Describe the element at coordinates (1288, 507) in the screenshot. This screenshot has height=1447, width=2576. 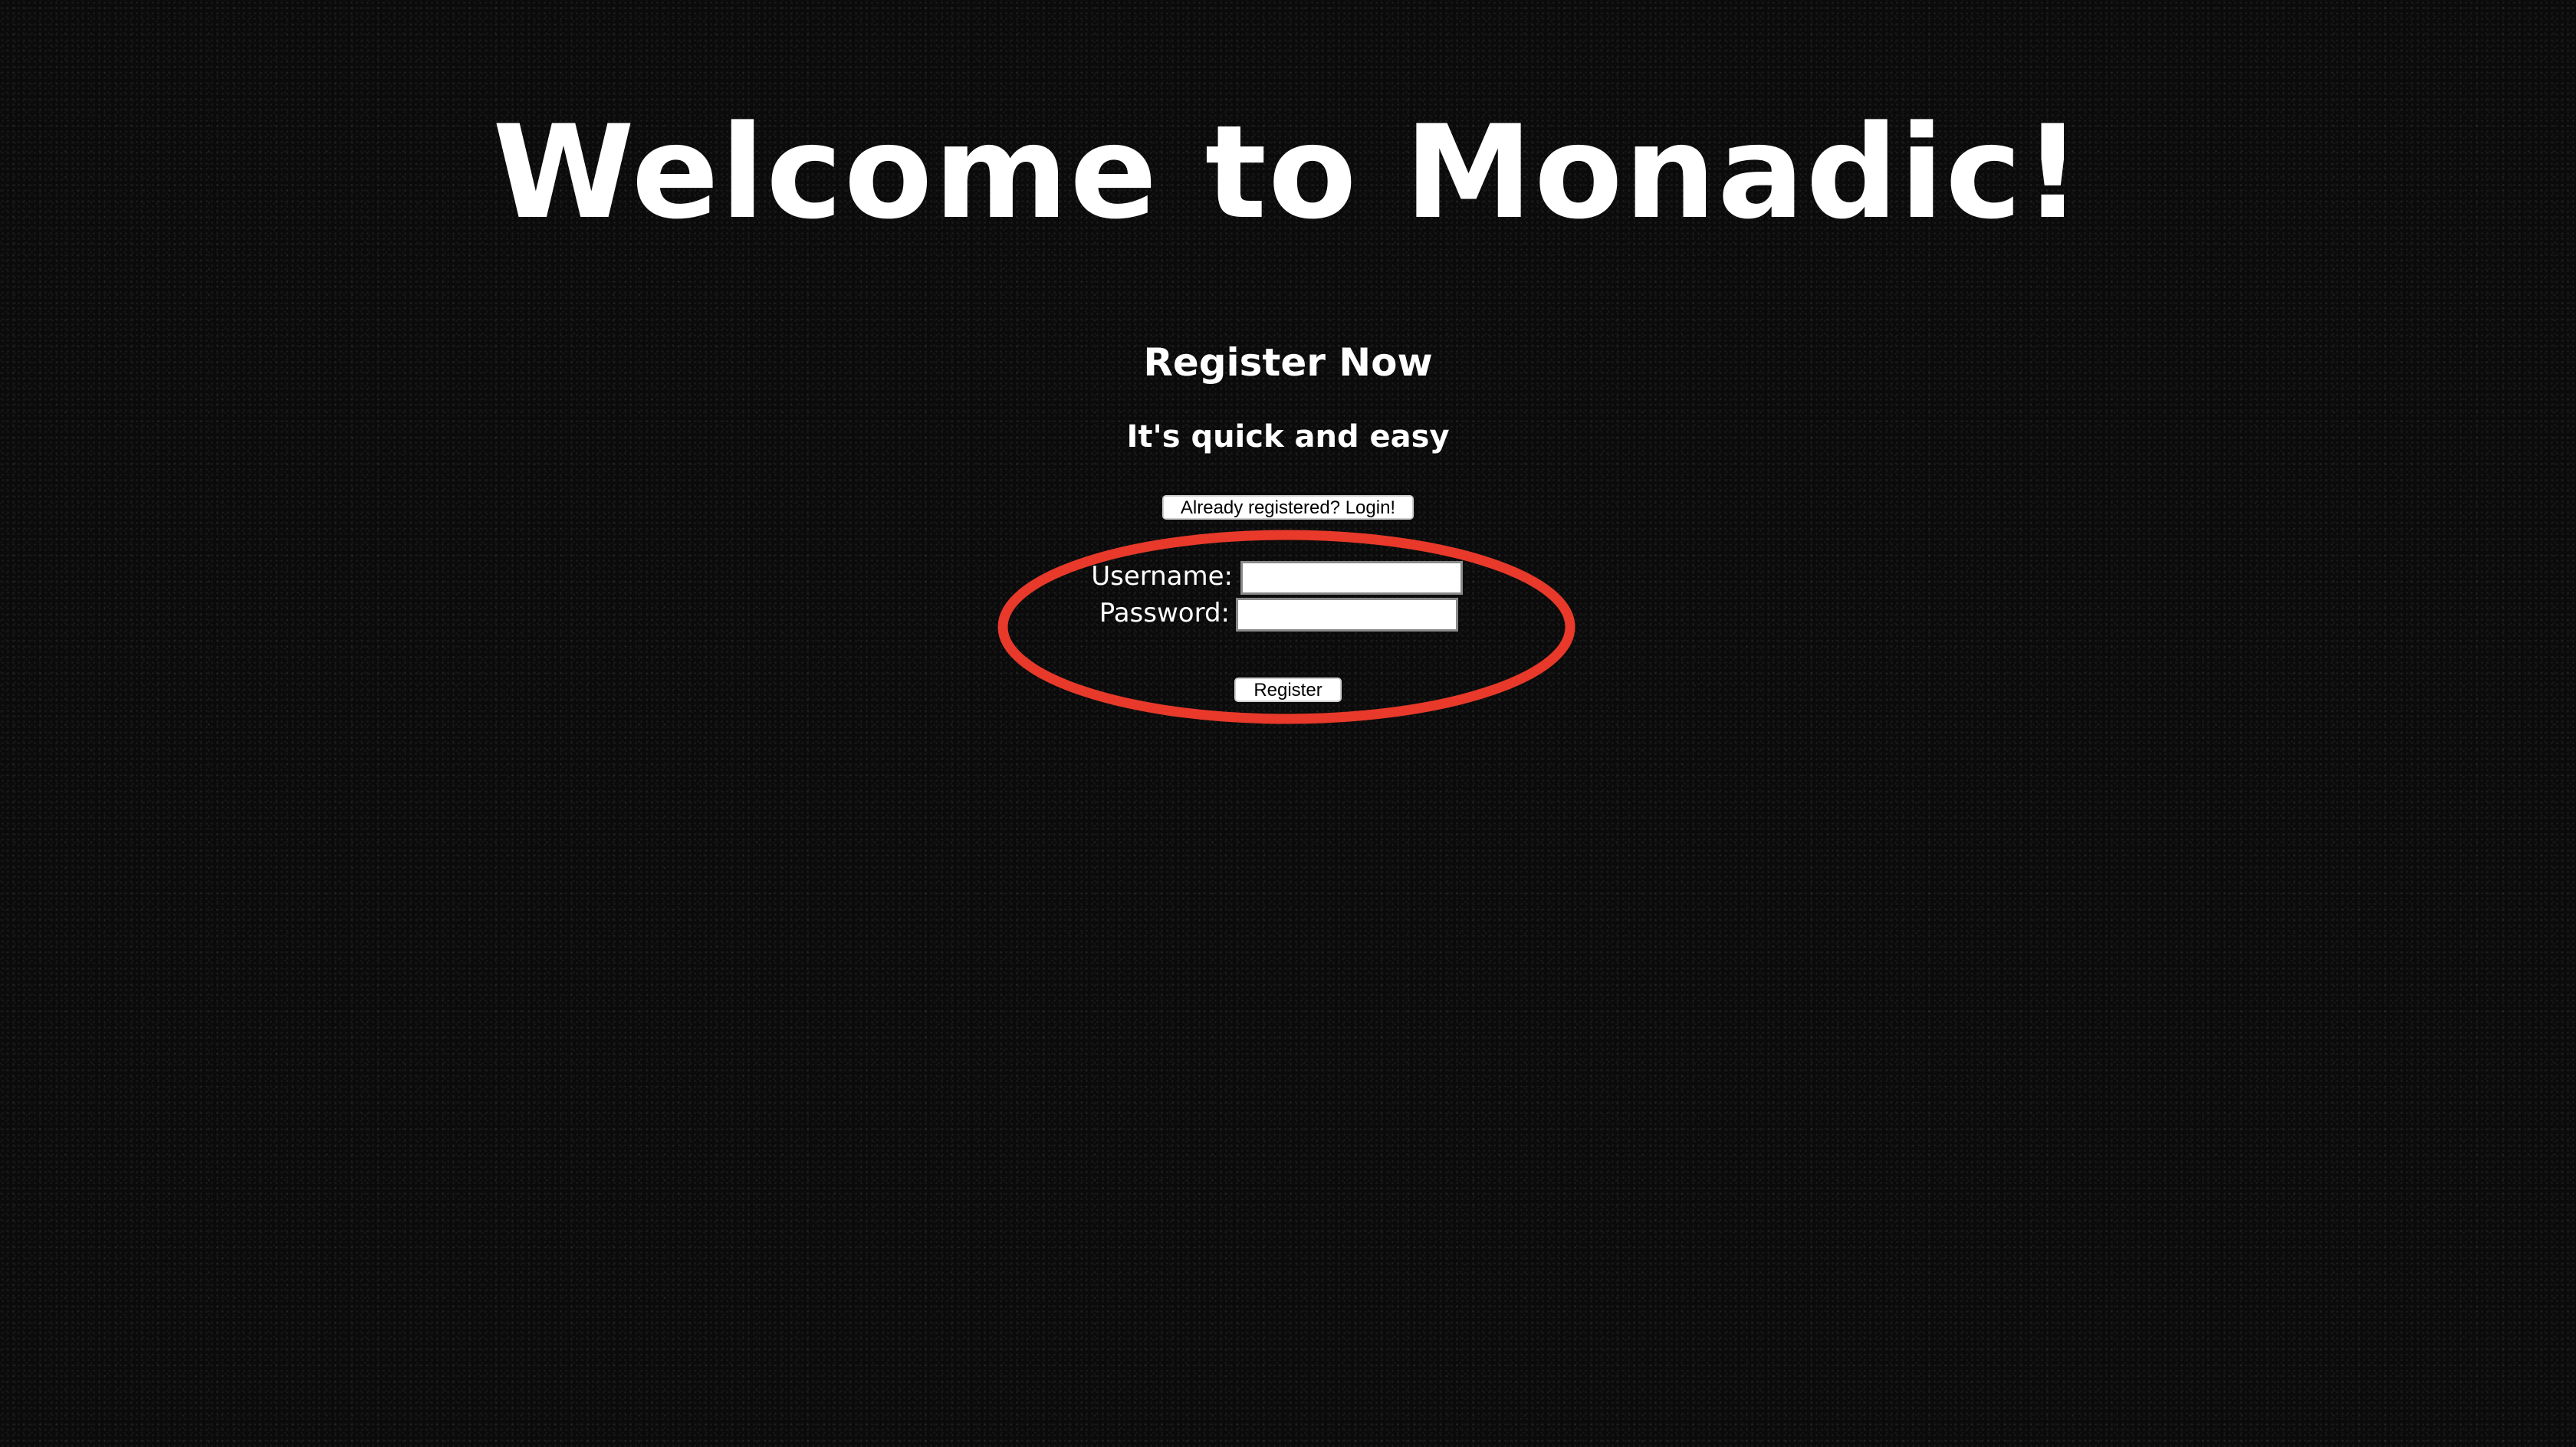
I see `login-button: Already registered? Login!` at that location.